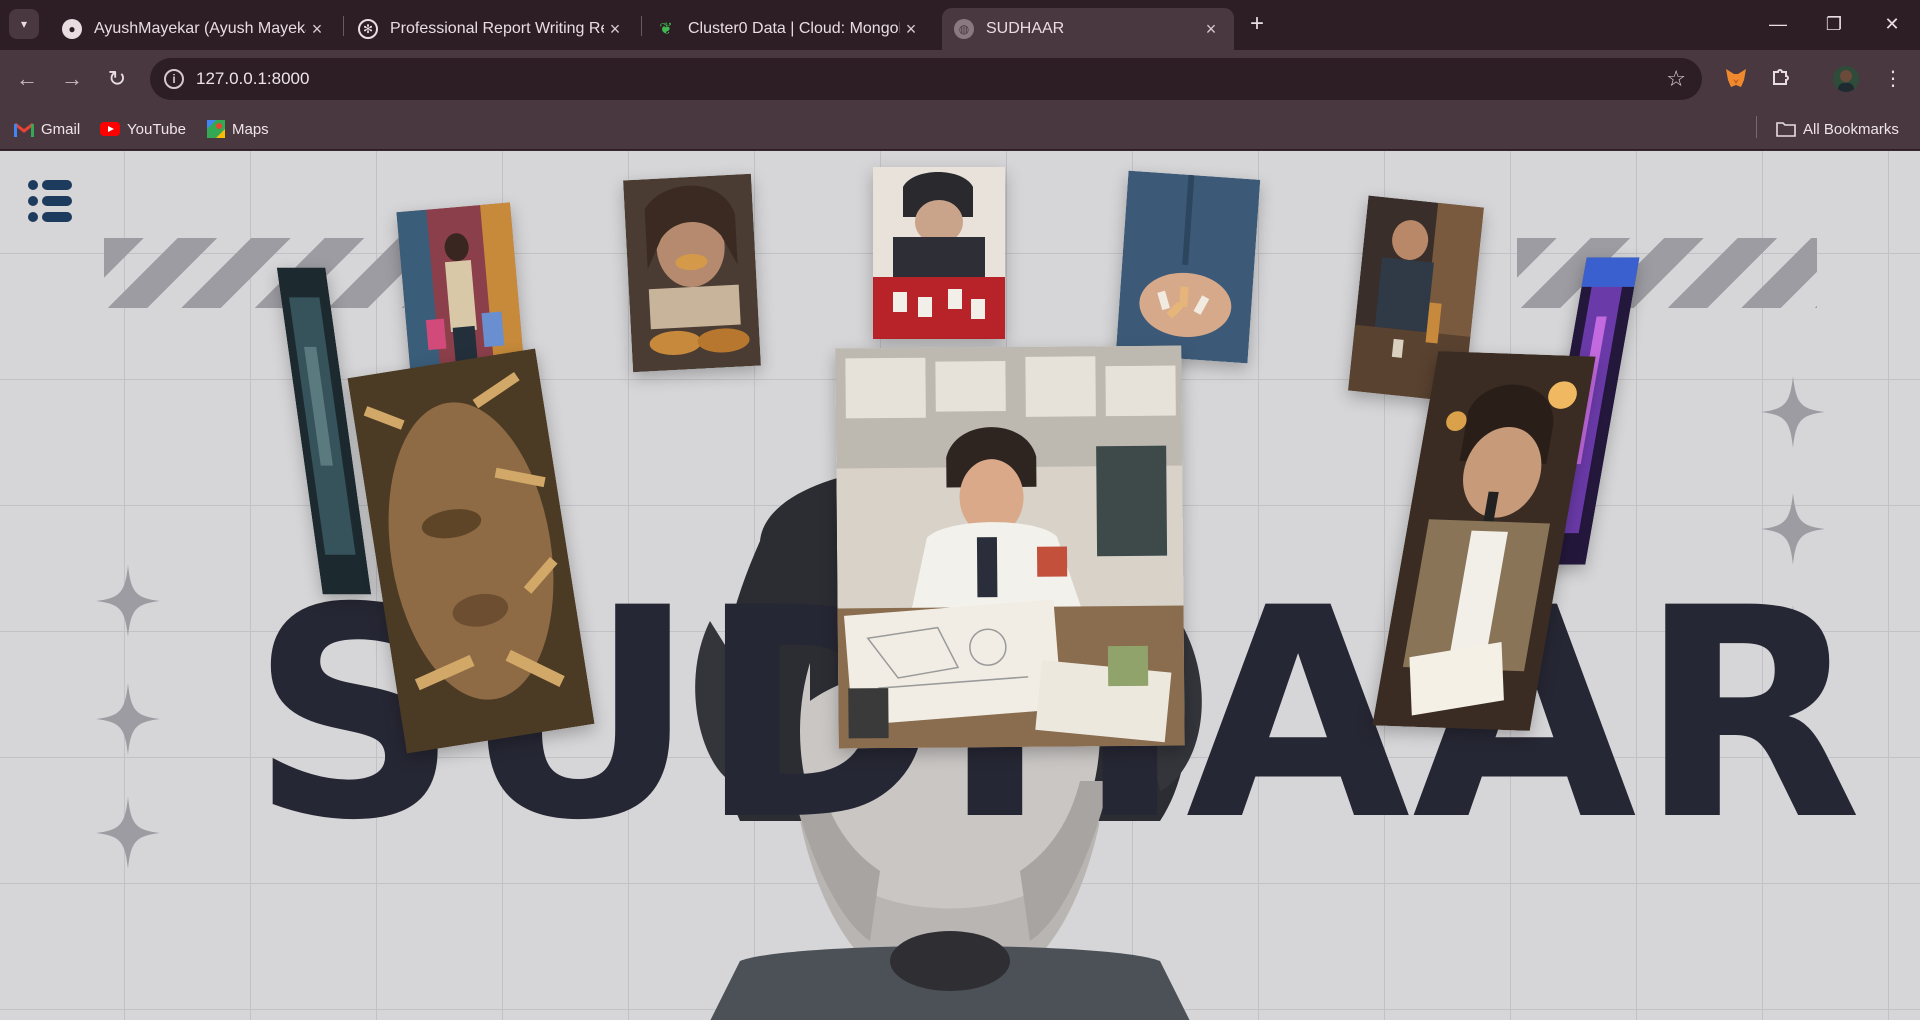 The image size is (1920, 1020). What do you see at coordinates (1667, 273) in the screenshot?
I see `decorative-stripes-right` at bounding box center [1667, 273].